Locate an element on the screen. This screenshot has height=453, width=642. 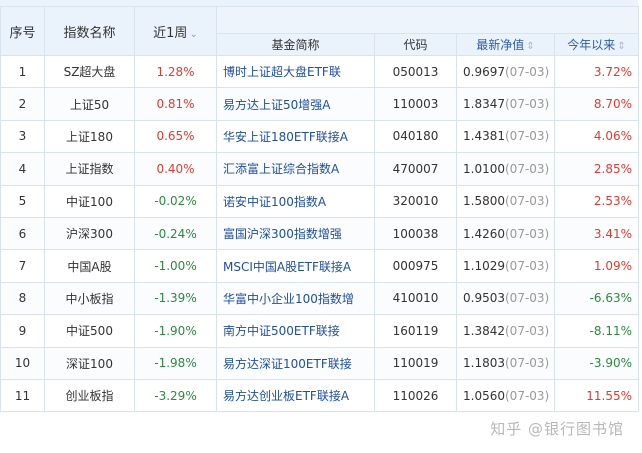
row-seq: 6 is located at coordinates (22, 233).